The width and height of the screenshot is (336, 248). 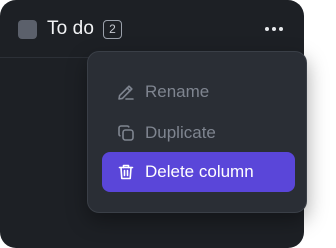 What do you see at coordinates (126, 133) in the screenshot?
I see `duplicate-icon` at bounding box center [126, 133].